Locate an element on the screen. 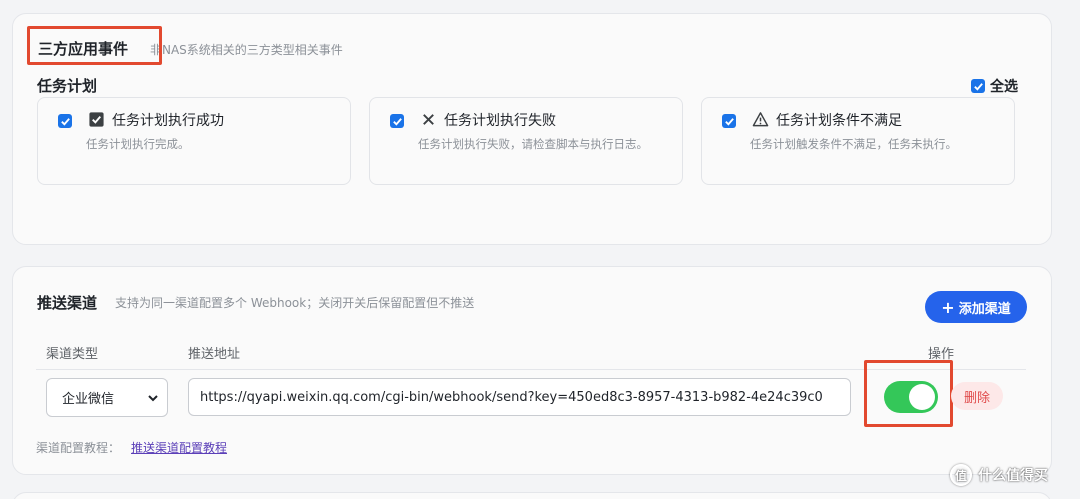 Image resolution: width=1080 pixels, height=499 pixels. task-card-success: 任务计划执行成功 任务计划执行完成。 is located at coordinates (194, 141).